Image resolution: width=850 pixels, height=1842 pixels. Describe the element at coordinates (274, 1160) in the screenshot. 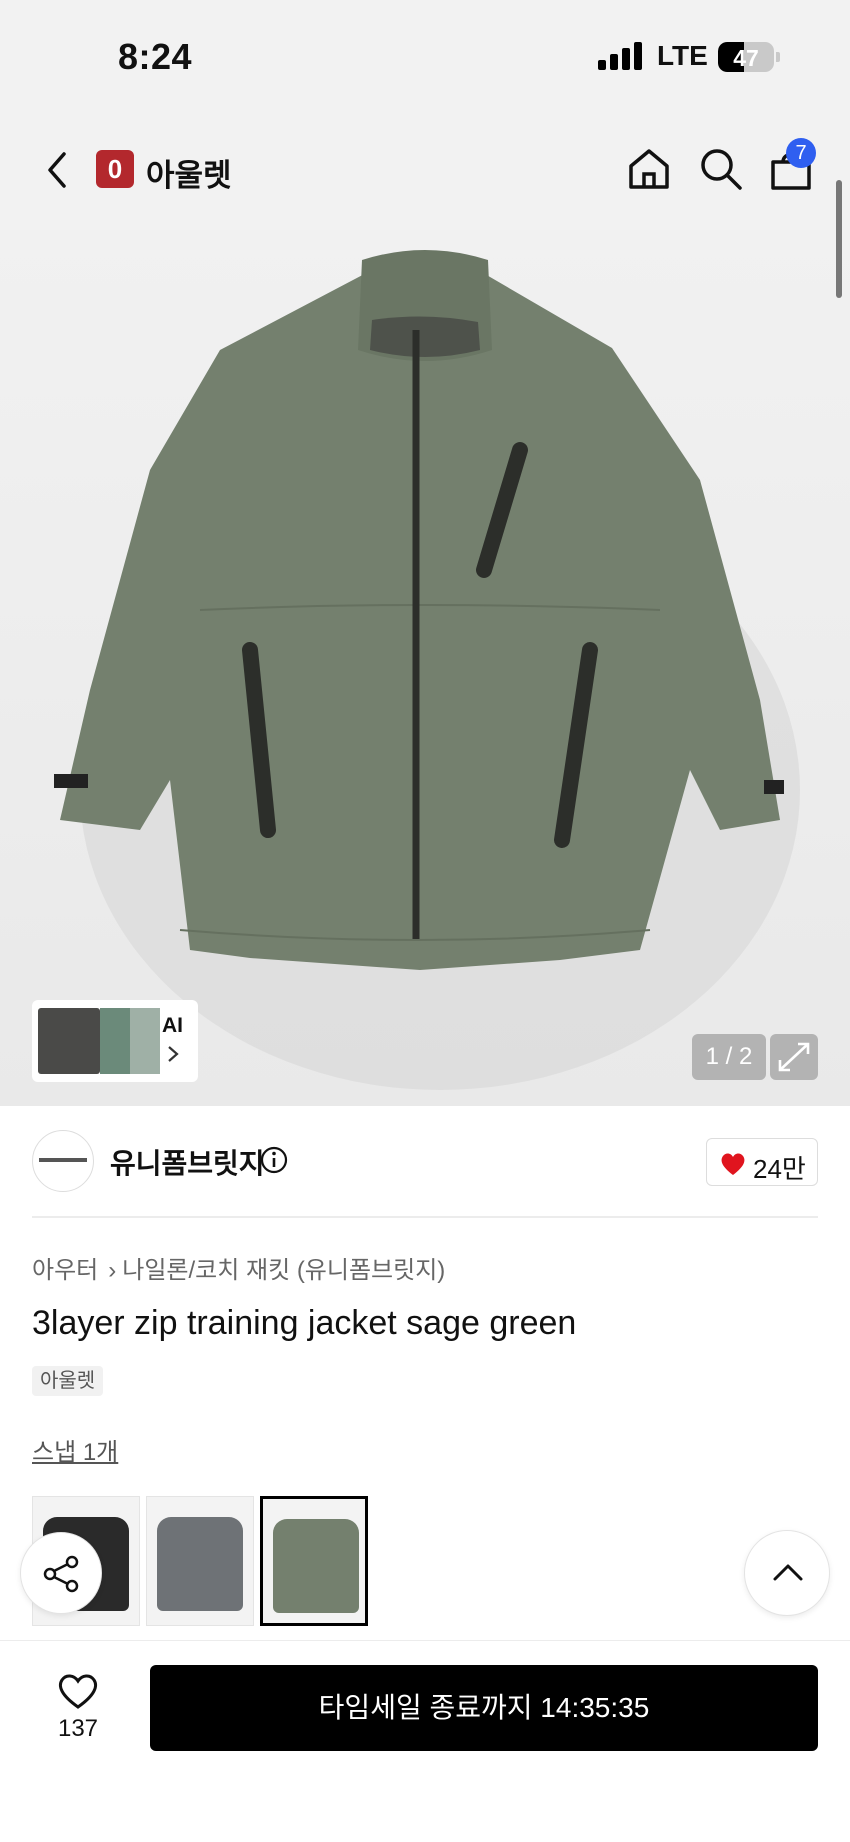

I see `info-icon` at that location.